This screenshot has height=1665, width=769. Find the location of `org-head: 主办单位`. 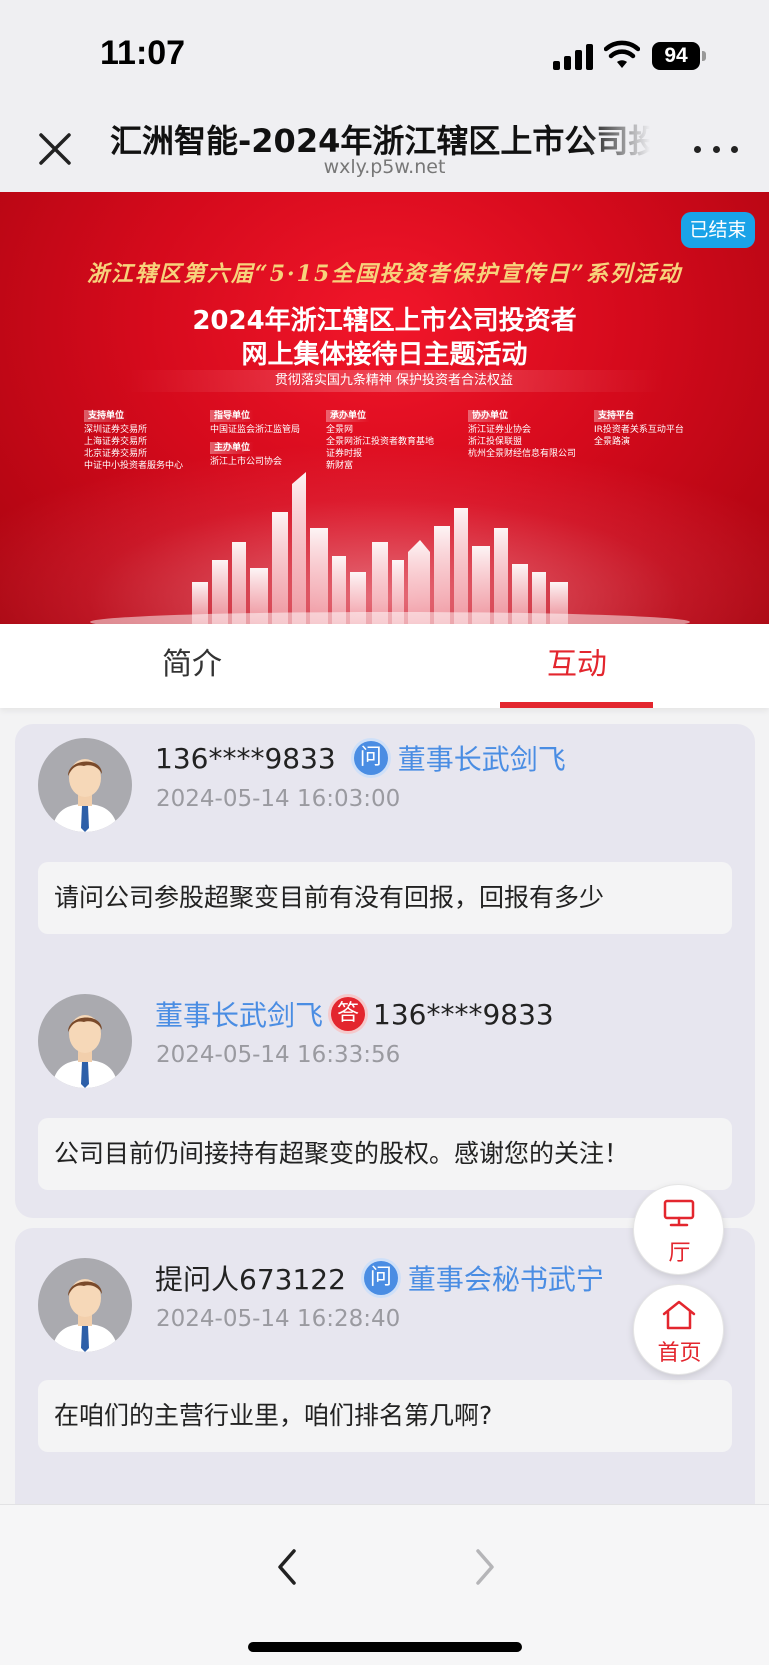

org-head: 主办单位 is located at coordinates (232, 448).